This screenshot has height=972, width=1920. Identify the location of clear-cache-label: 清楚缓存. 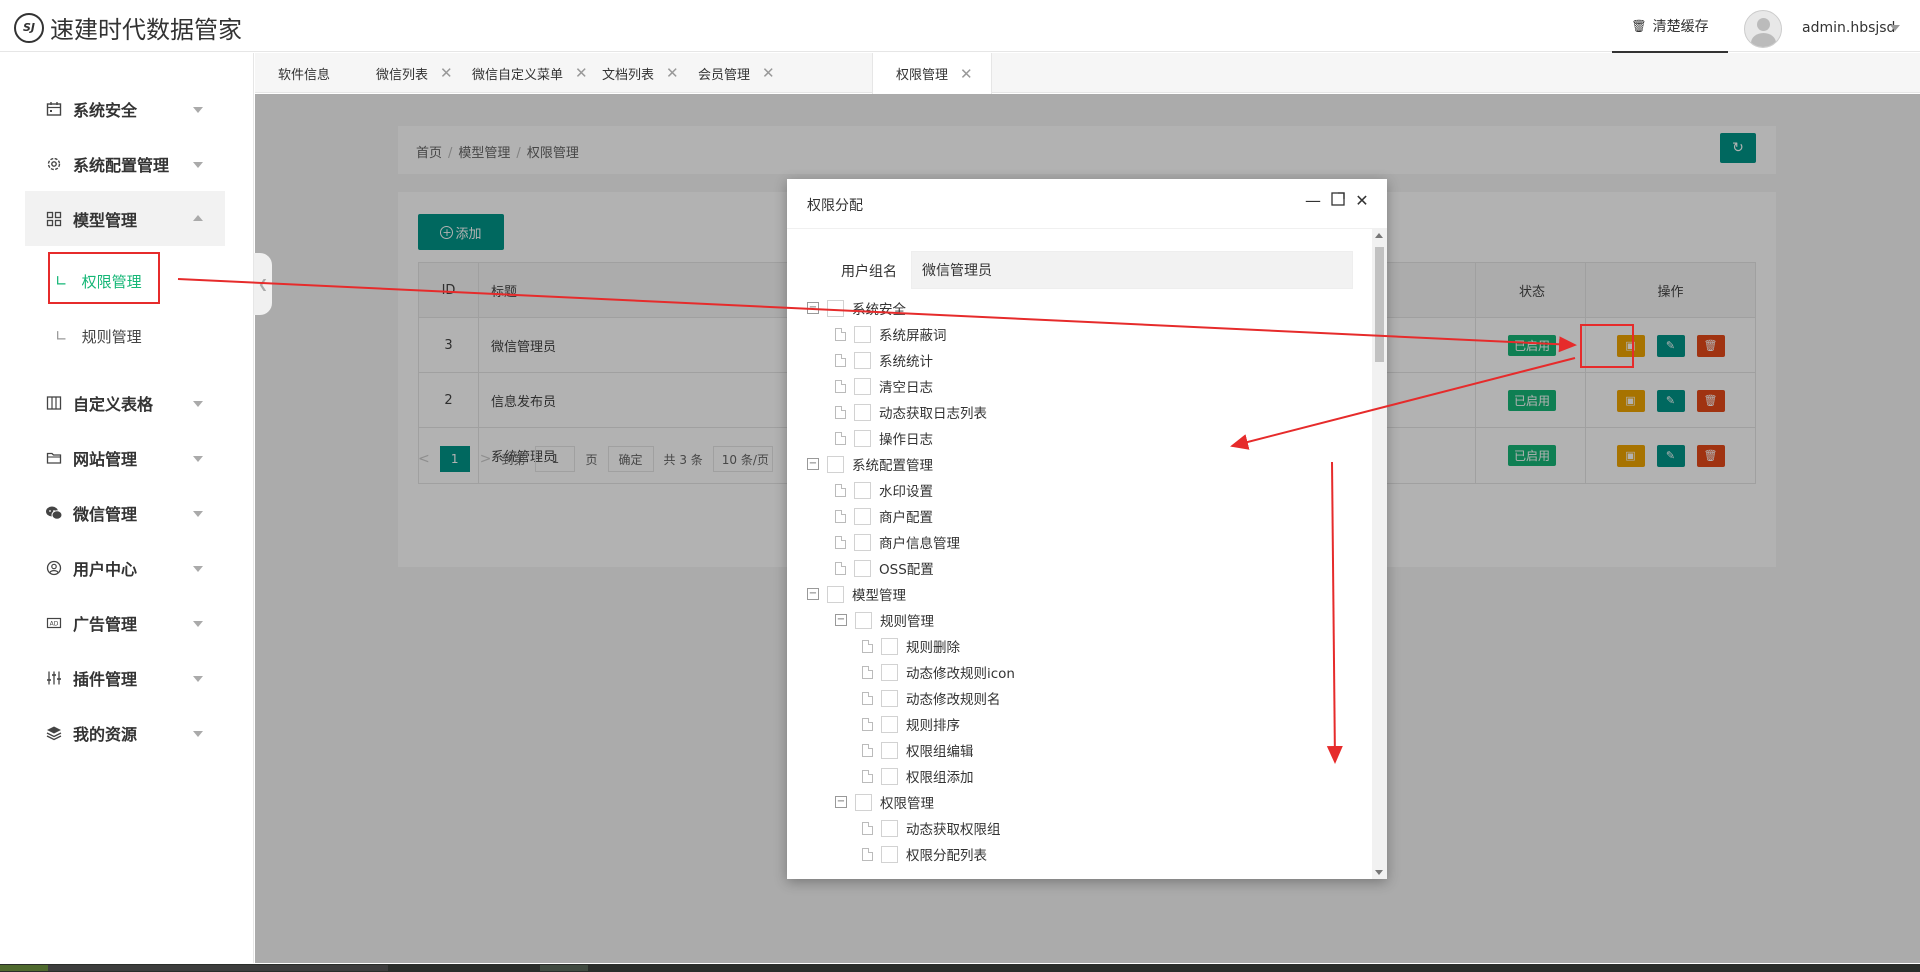
(1680, 26).